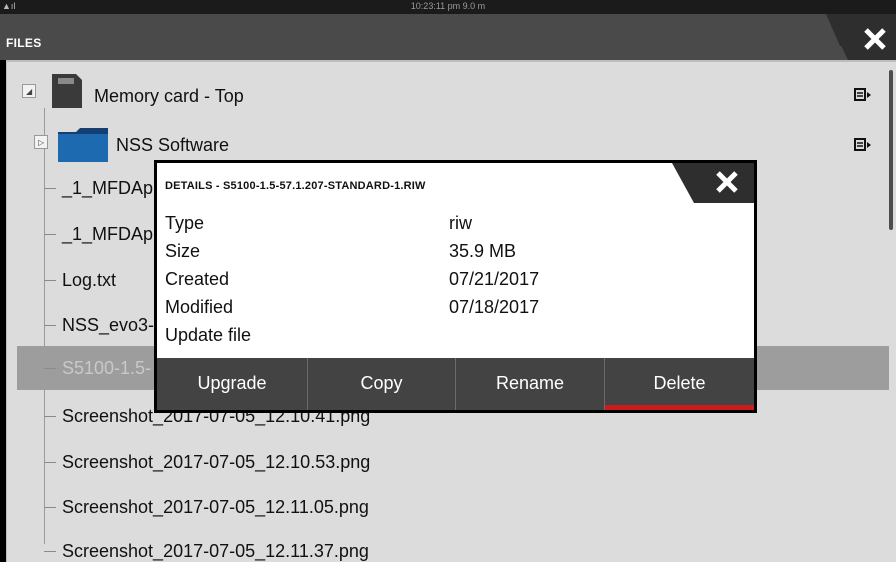 Image resolution: width=896 pixels, height=562 pixels. What do you see at coordinates (199, 307) in the screenshot?
I see `modified-label: Modified` at bounding box center [199, 307].